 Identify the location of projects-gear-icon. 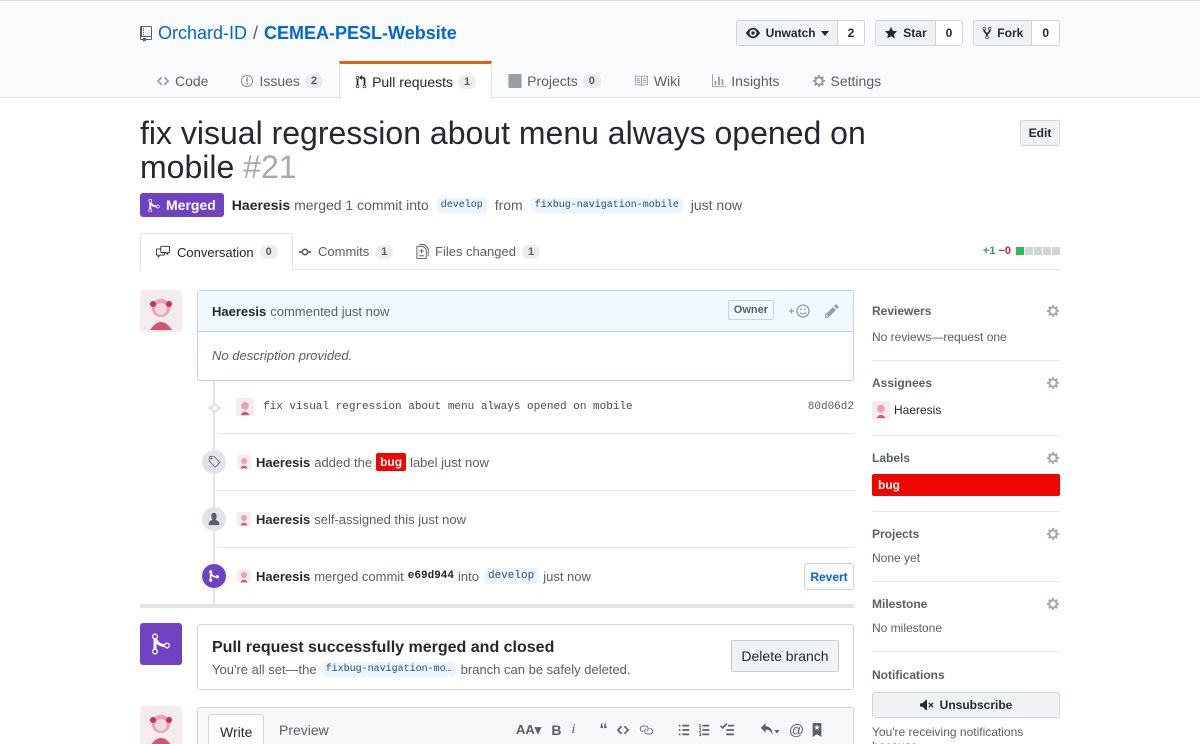
(1053, 534).